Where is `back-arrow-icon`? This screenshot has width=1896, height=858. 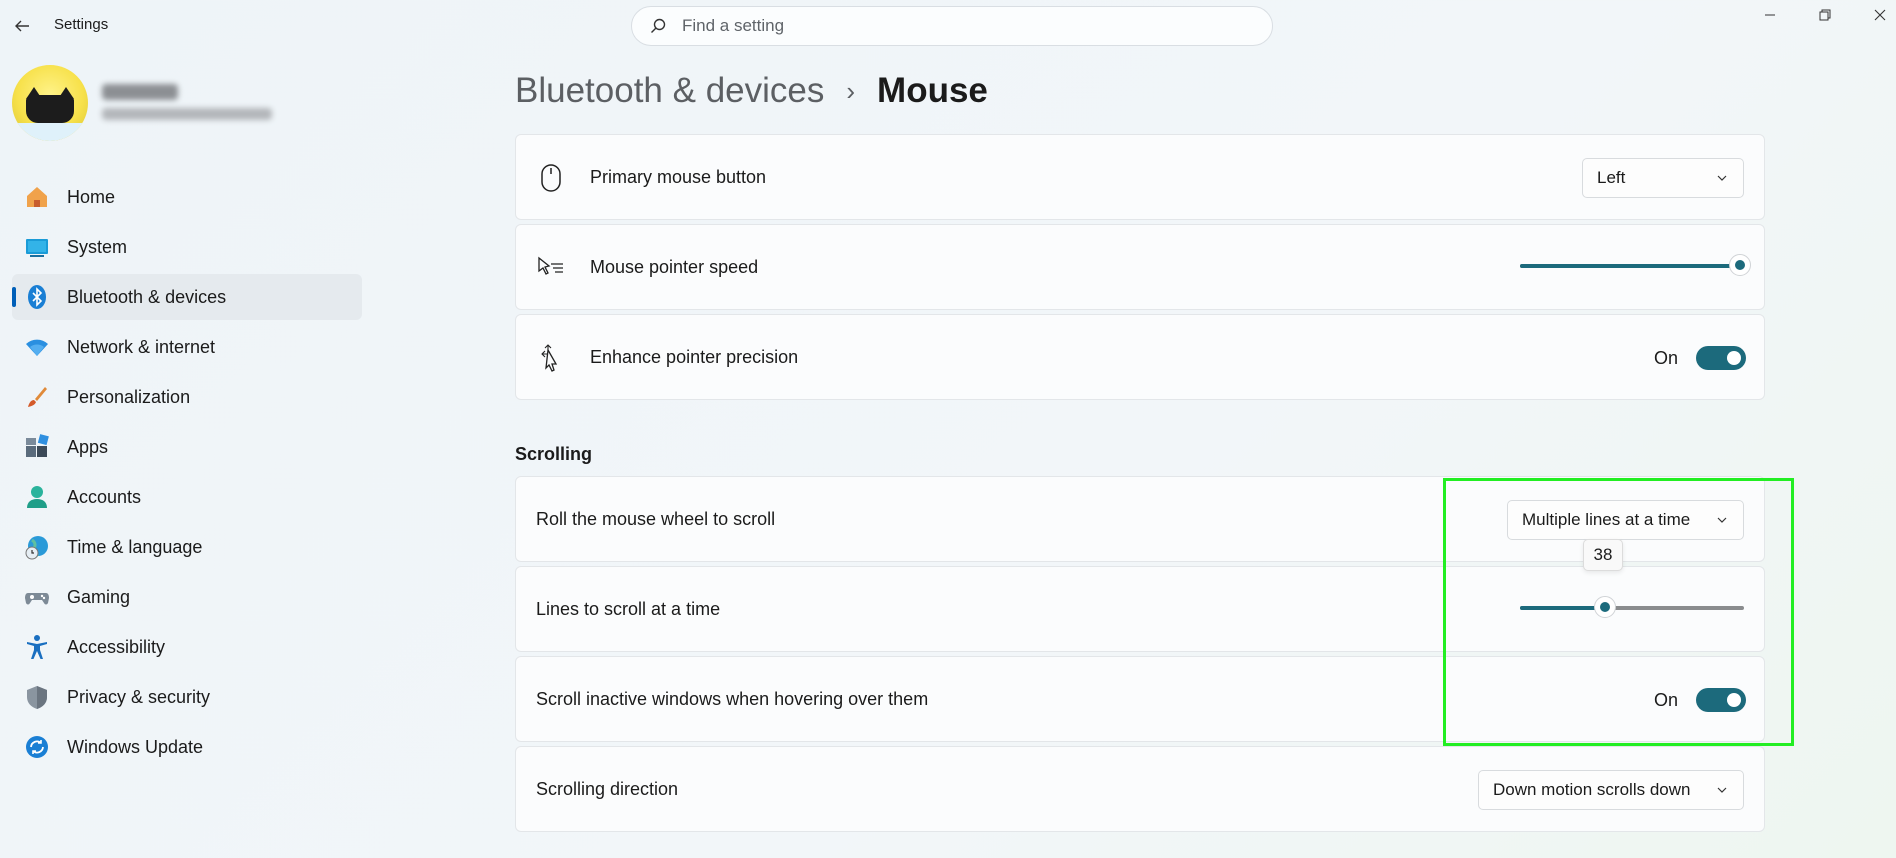 back-arrow-icon is located at coordinates (22, 26).